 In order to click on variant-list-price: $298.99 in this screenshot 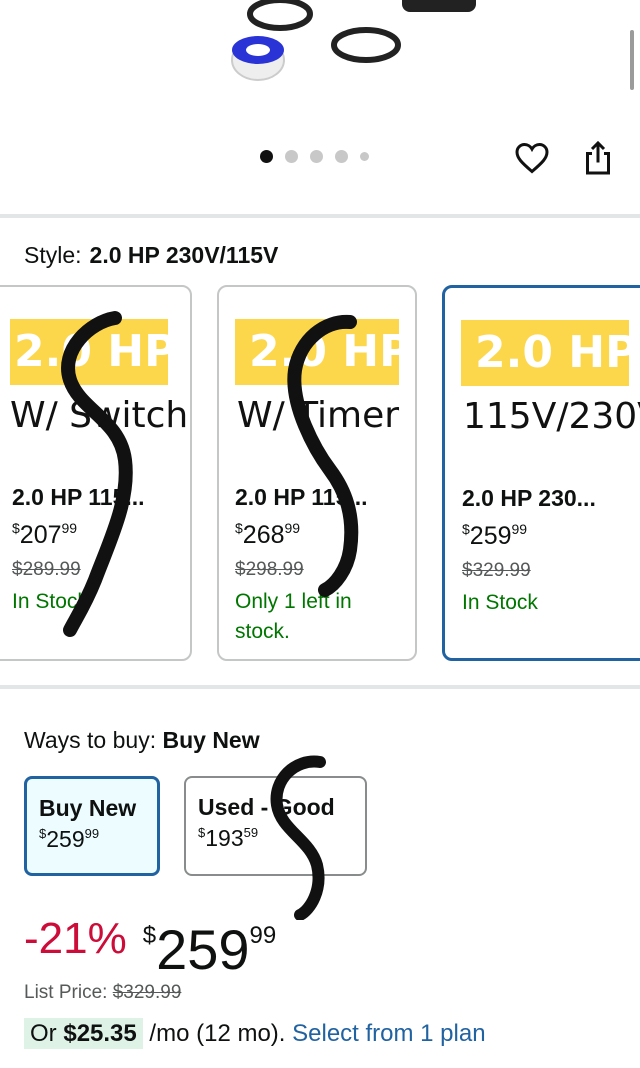, I will do `click(269, 569)`.